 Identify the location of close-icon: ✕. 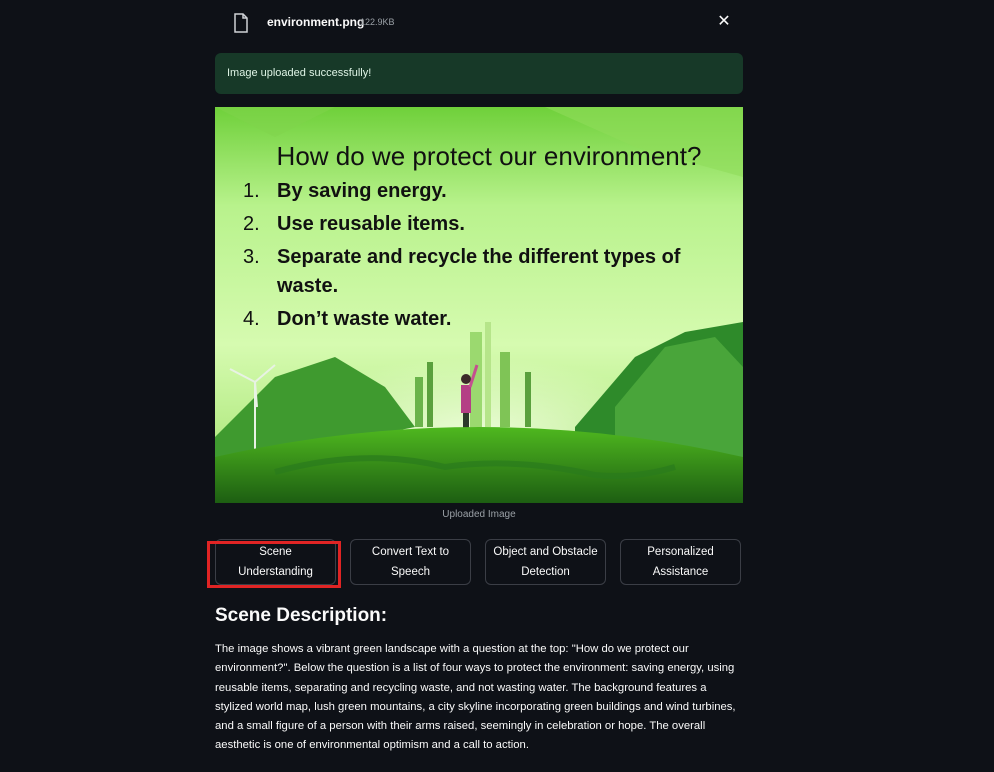
(724, 22).